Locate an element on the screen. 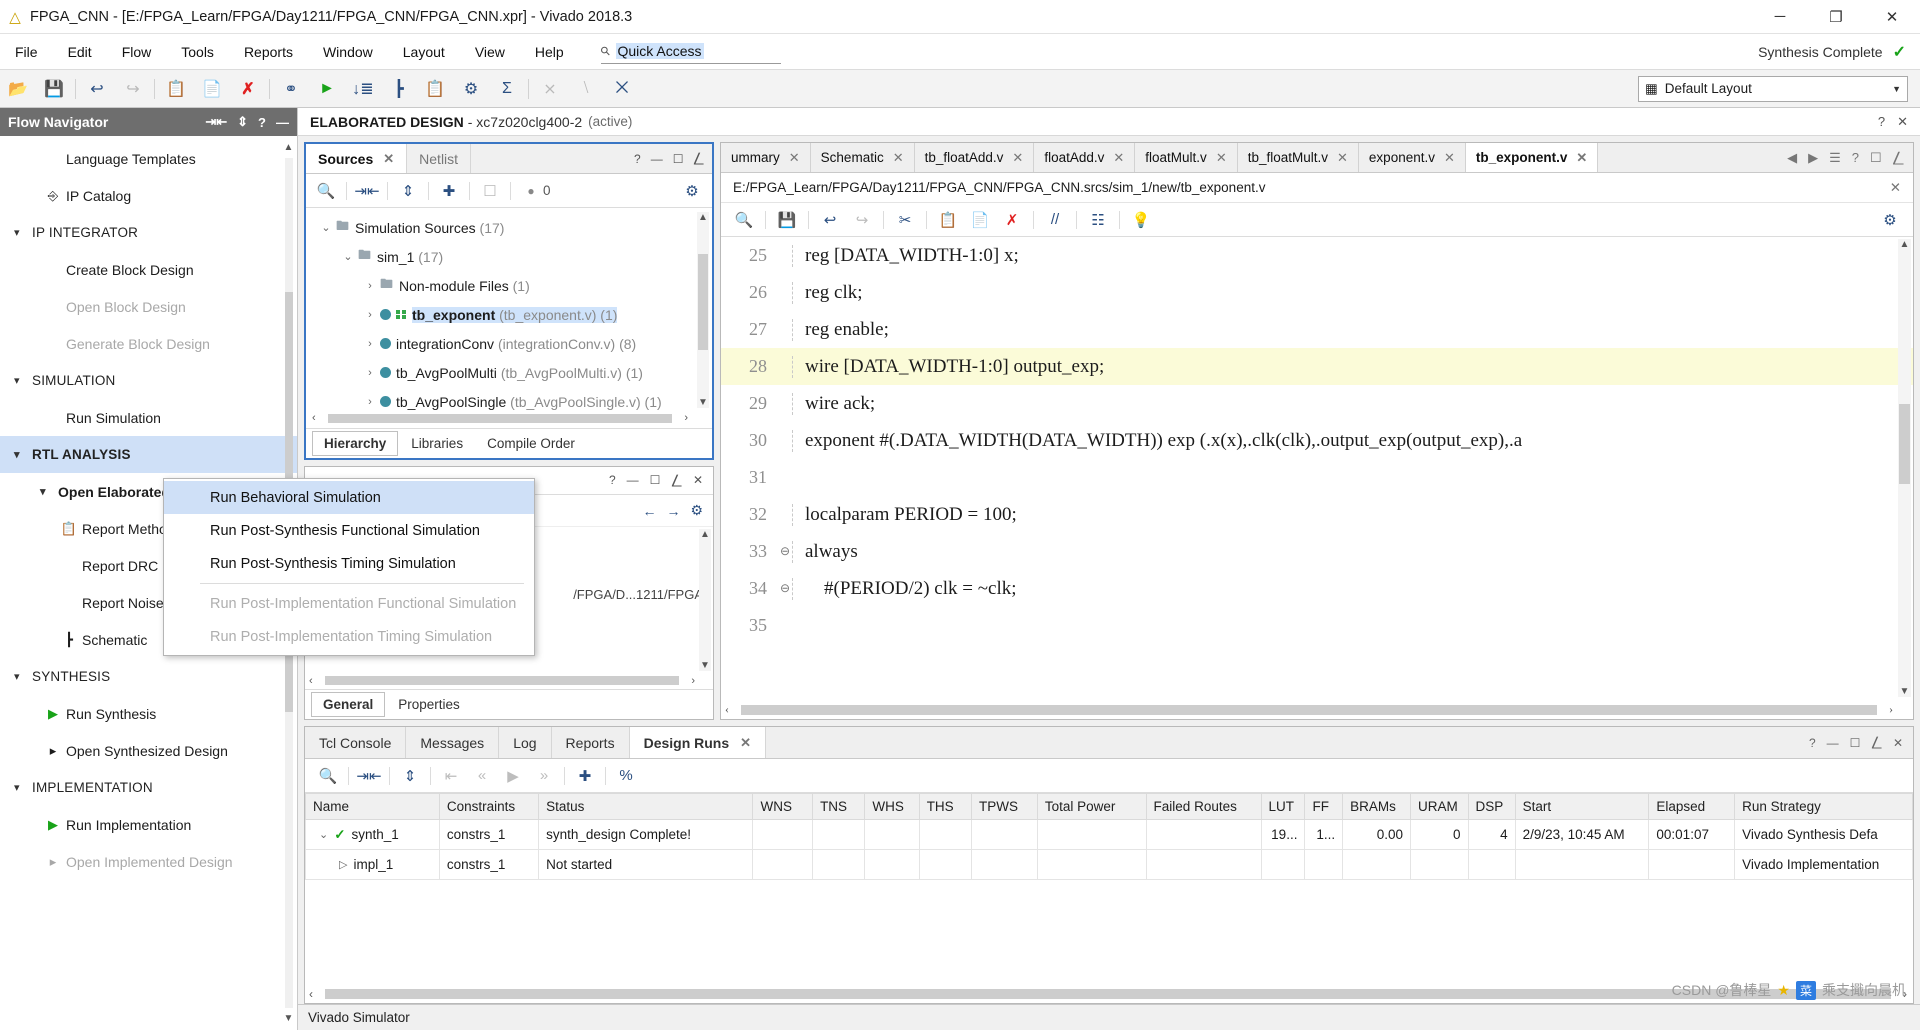 This screenshot has height=1030, width=1920. design-runs-hscrollbar: ‹ › is located at coordinates (1108, 993).